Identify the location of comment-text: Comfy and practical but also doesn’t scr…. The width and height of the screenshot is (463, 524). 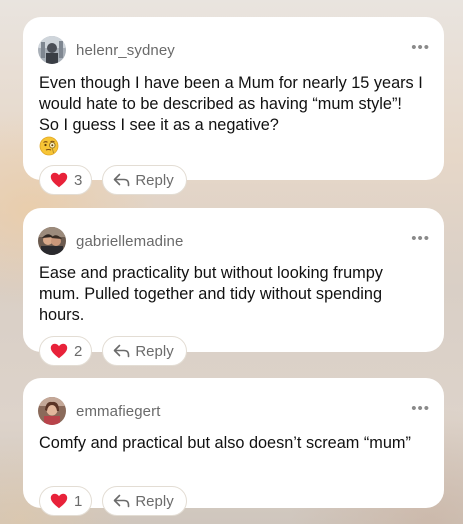
(225, 443).